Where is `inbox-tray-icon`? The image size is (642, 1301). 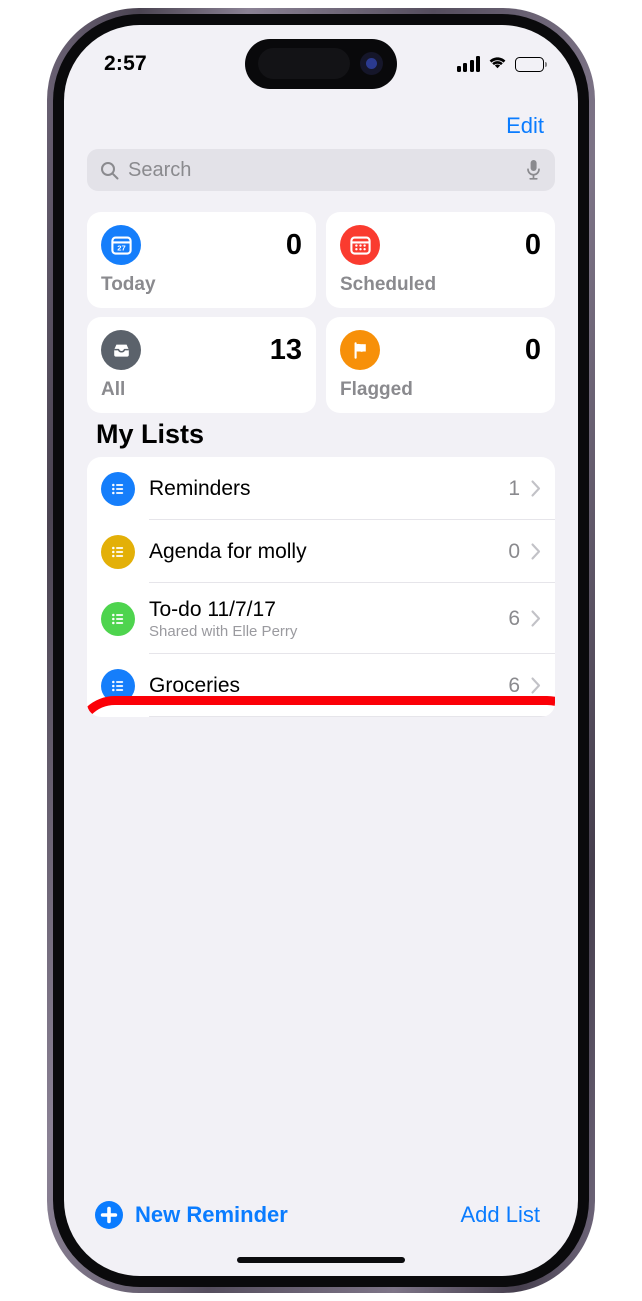
inbox-tray-icon is located at coordinates (121, 350).